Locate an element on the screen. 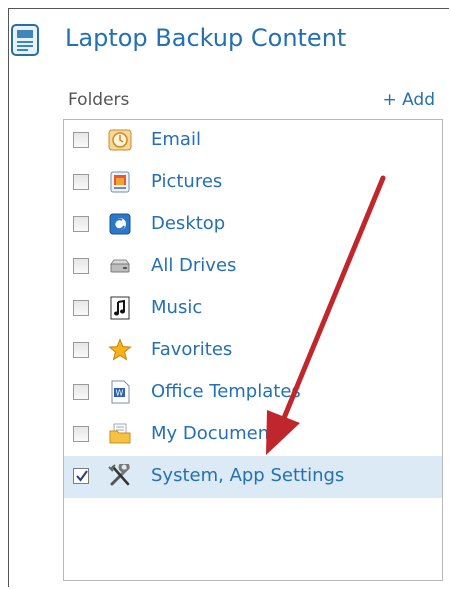  panel-header: Laptop Backup Content is located at coordinates (220, 39).